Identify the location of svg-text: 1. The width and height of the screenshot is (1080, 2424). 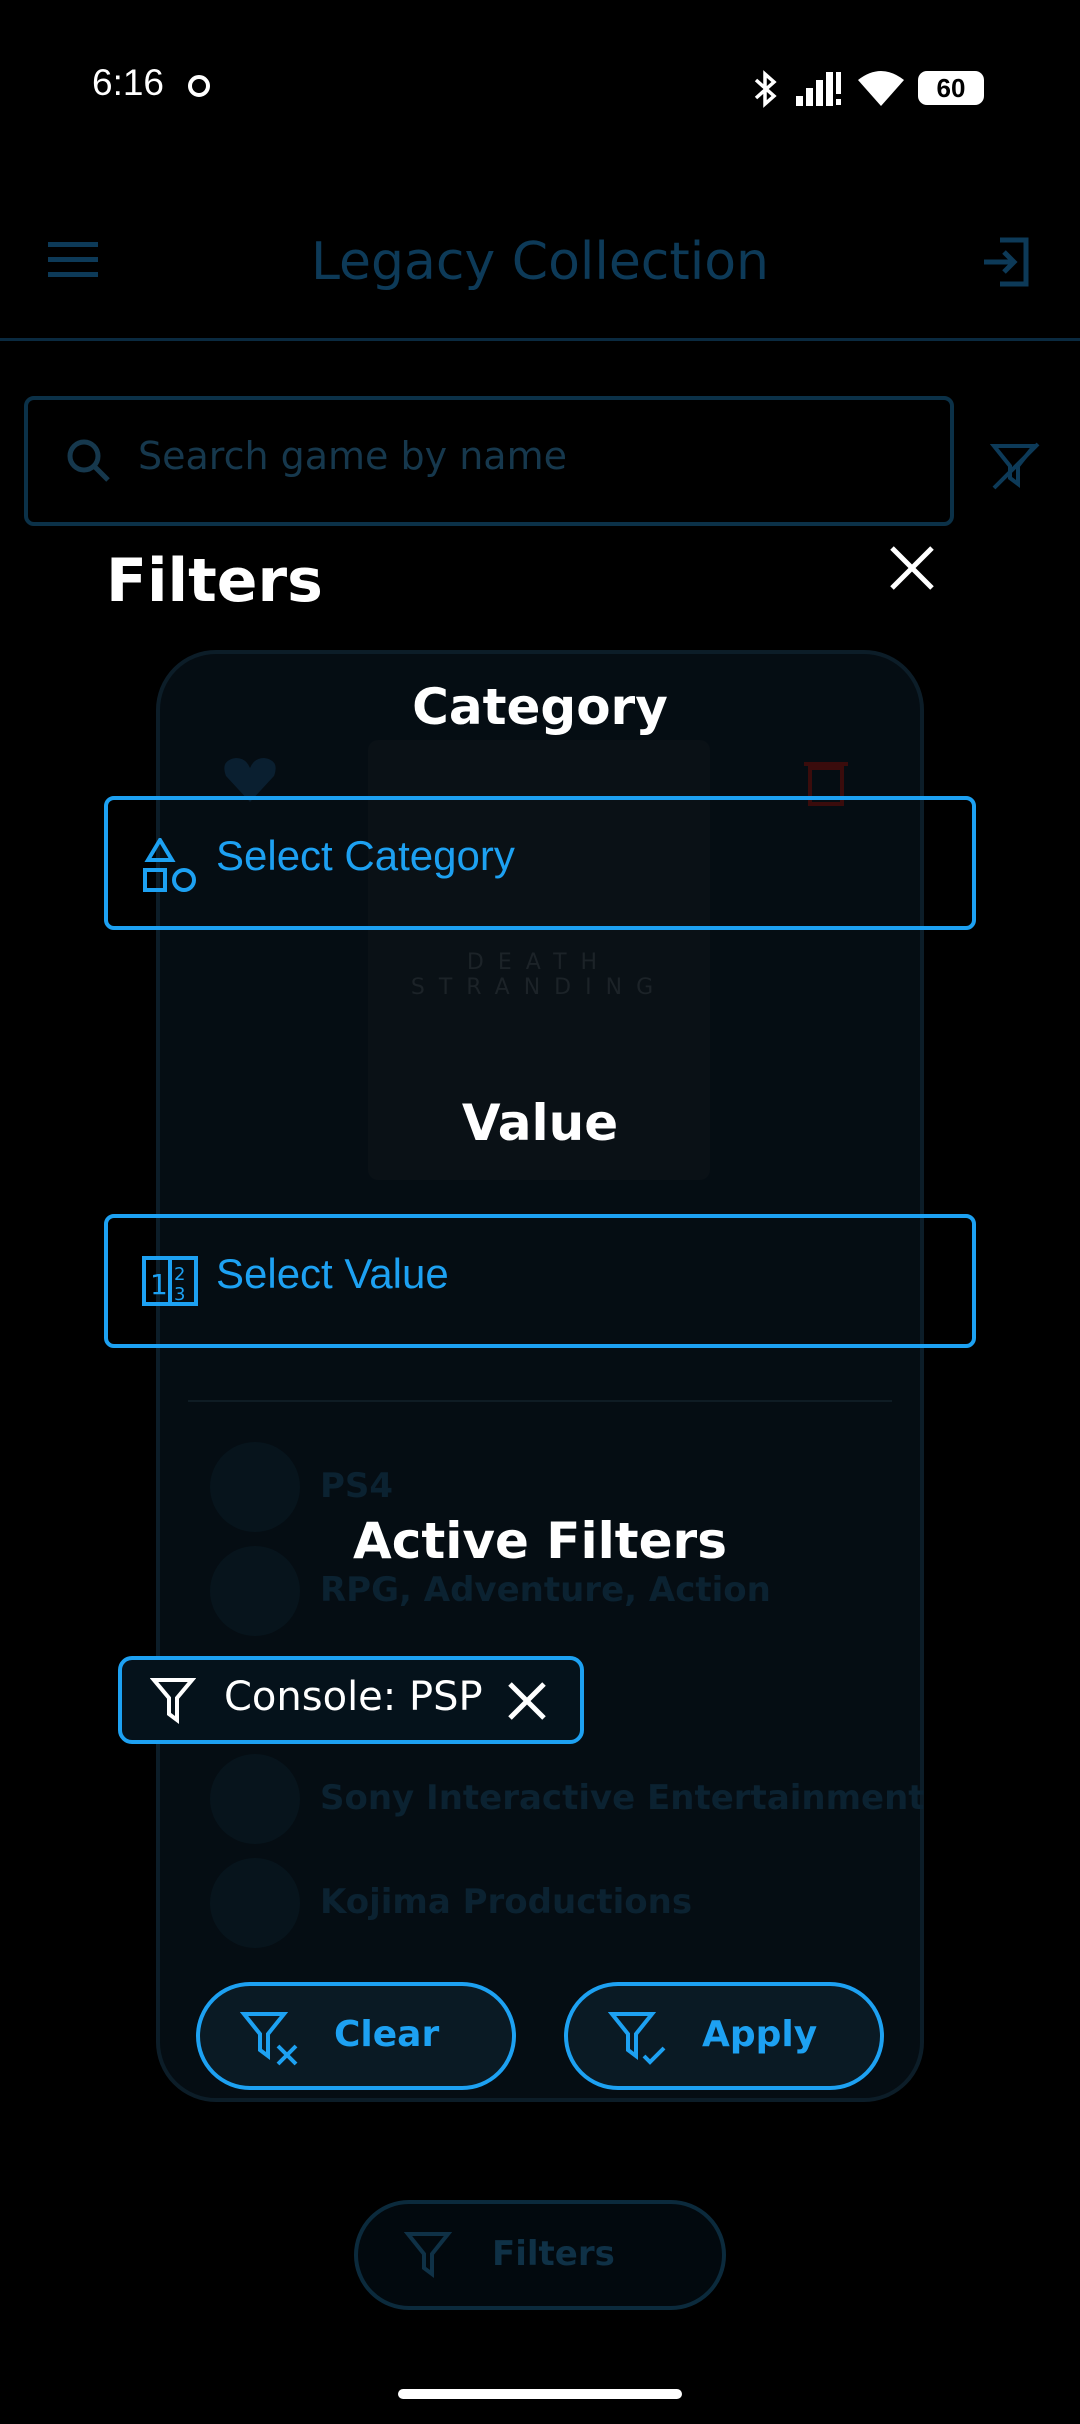
(159, 1284).